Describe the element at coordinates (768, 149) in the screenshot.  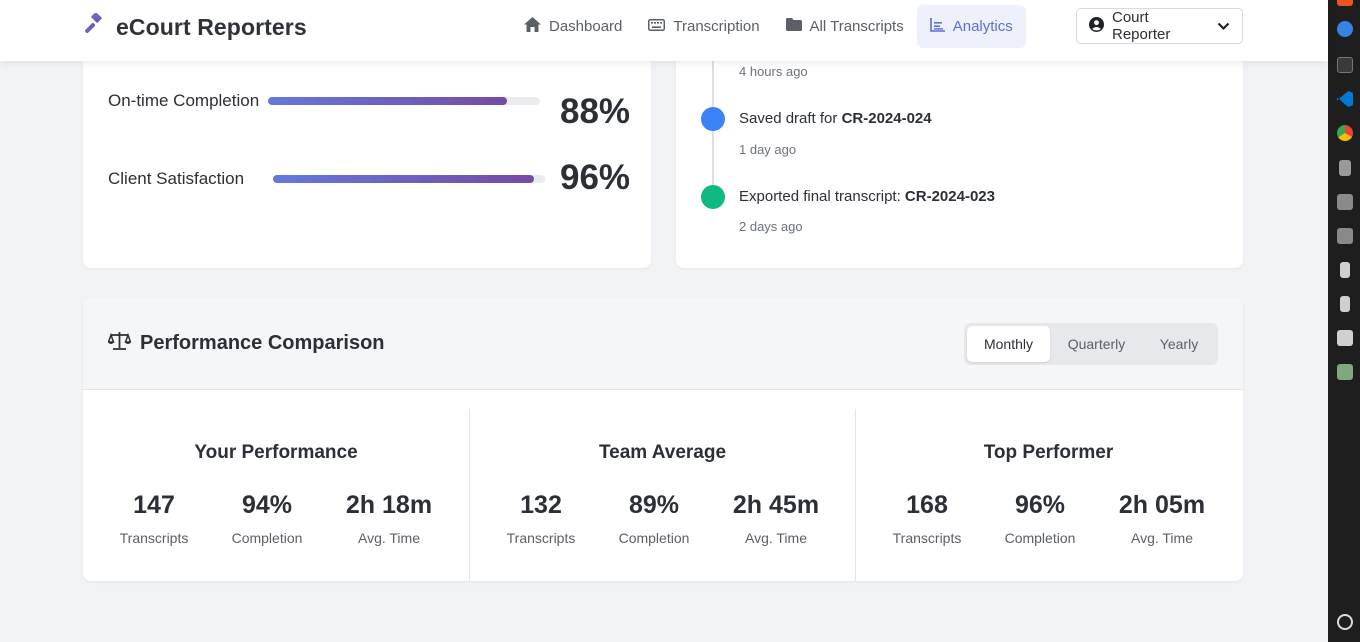
I see `activity-time: 1 day ago` at that location.